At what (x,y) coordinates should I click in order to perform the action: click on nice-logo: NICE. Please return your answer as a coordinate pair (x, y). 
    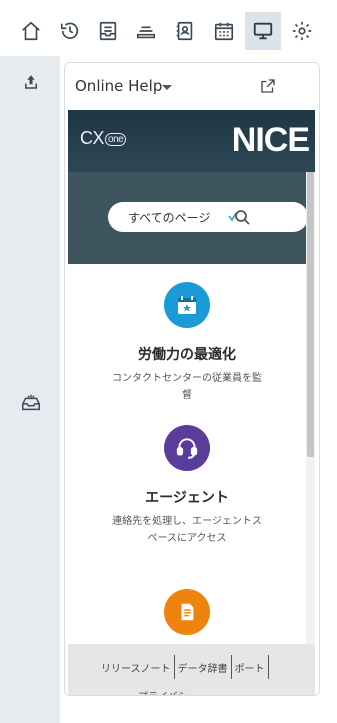
    Looking at the image, I should click on (270, 140).